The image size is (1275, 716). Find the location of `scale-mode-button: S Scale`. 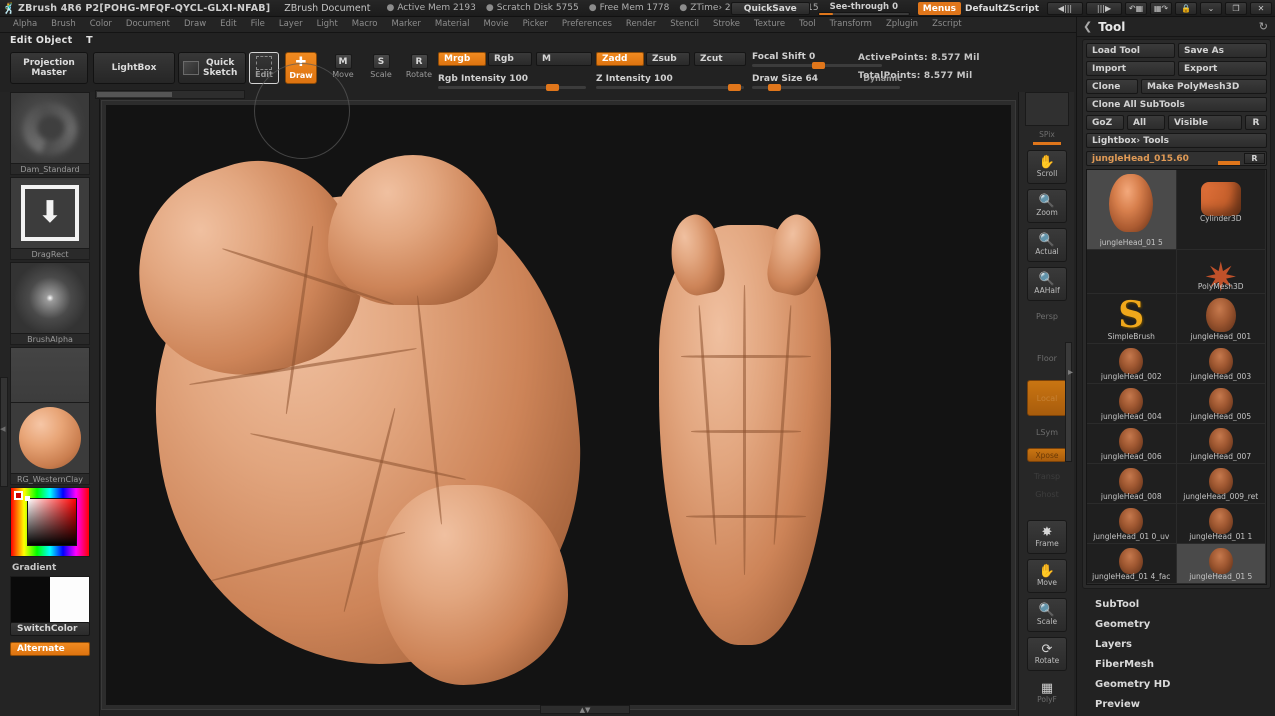

scale-mode-button: S Scale is located at coordinates (381, 68).